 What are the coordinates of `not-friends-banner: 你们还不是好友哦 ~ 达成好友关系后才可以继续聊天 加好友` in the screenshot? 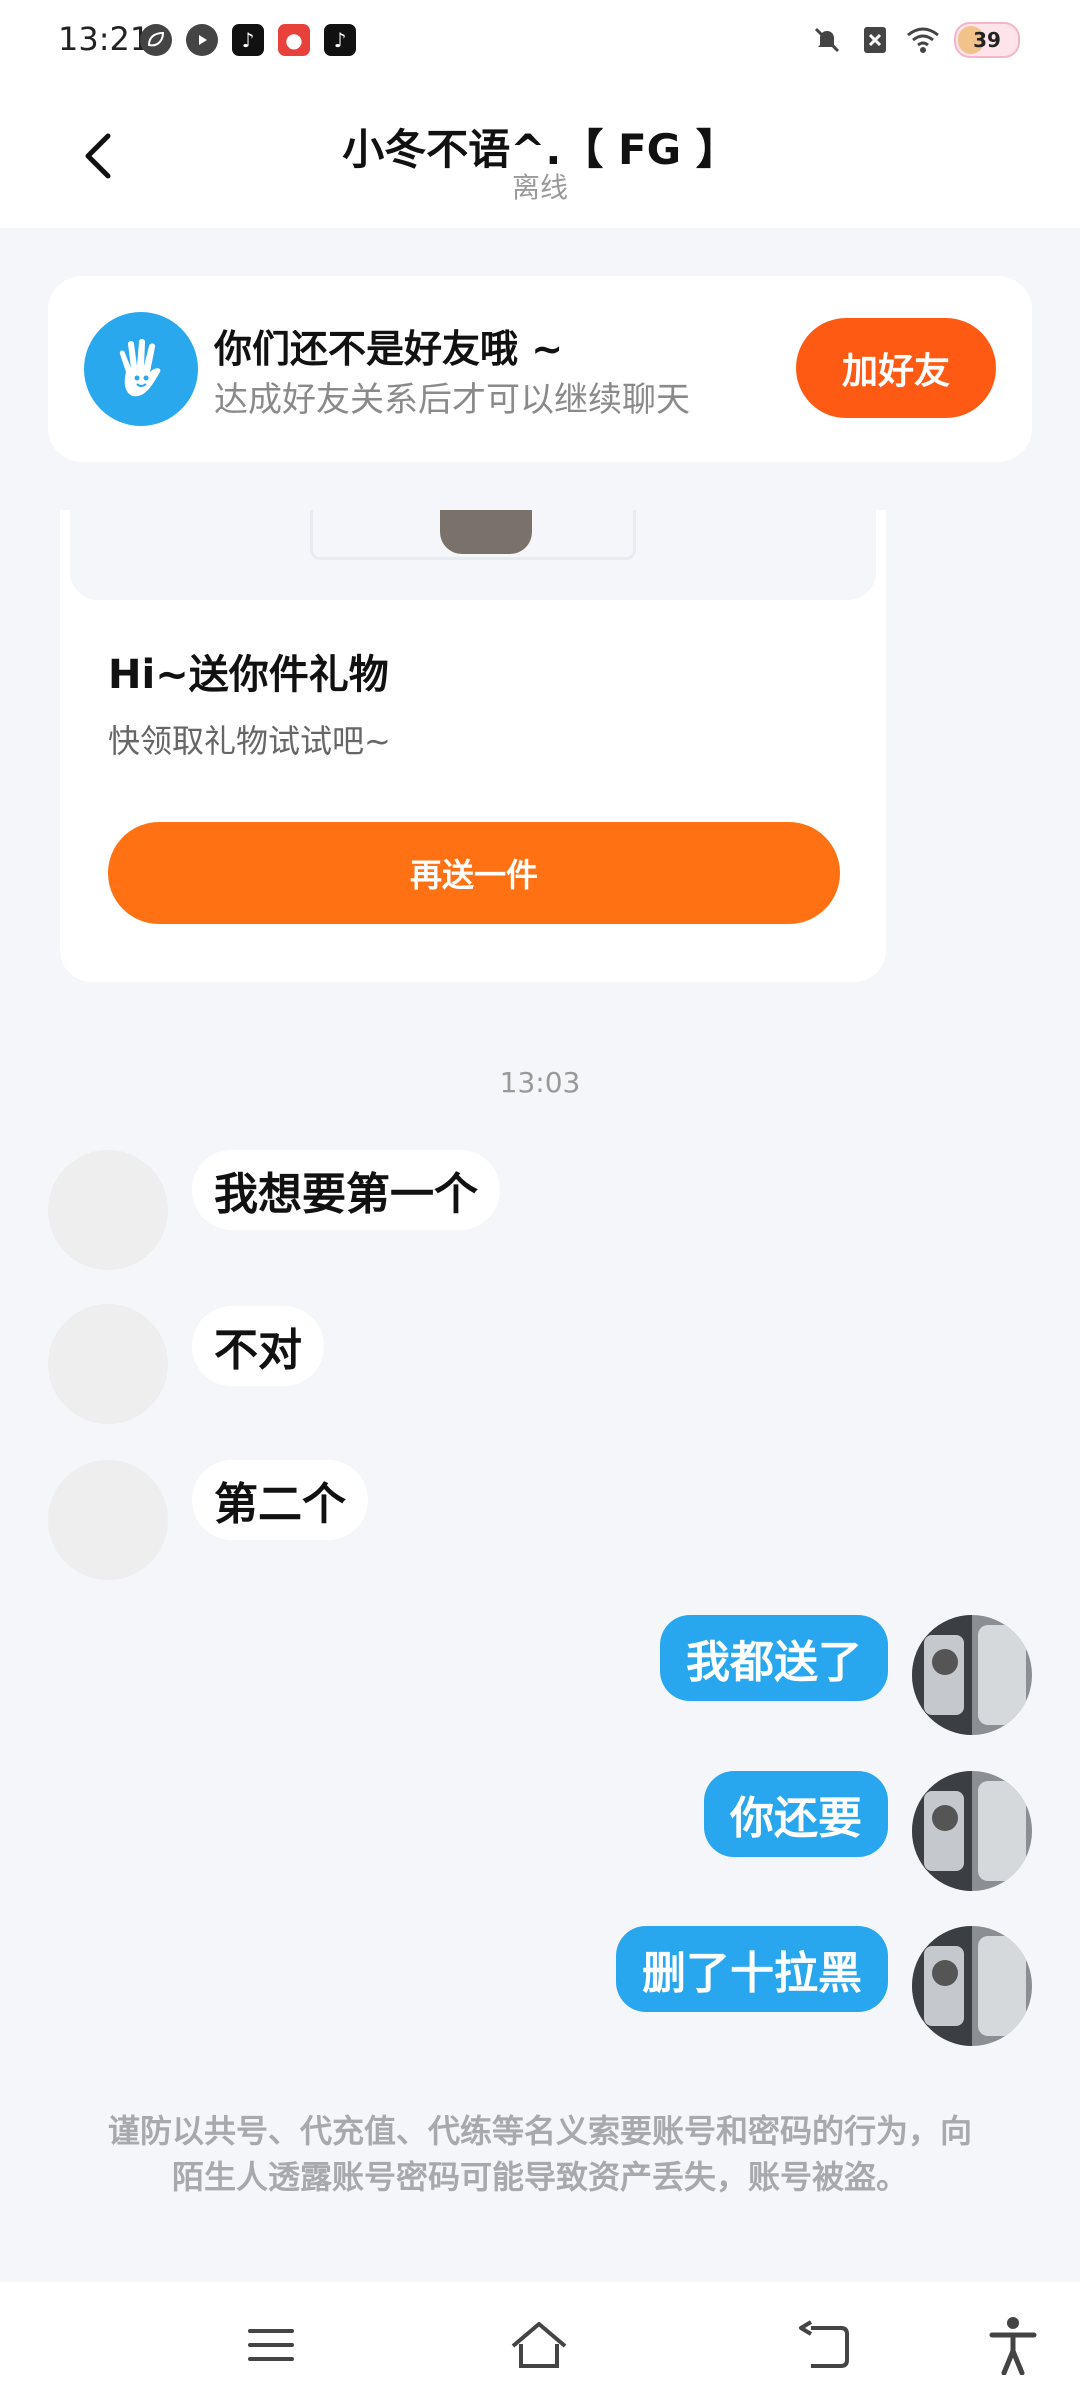 It's located at (540, 369).